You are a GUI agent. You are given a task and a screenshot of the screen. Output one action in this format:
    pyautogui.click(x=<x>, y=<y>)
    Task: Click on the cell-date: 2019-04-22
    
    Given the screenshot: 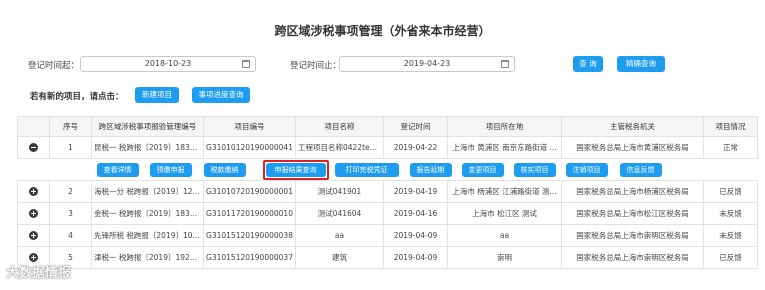 What is the action you would take?
    pyautogui.click(x=415, y=147)
    